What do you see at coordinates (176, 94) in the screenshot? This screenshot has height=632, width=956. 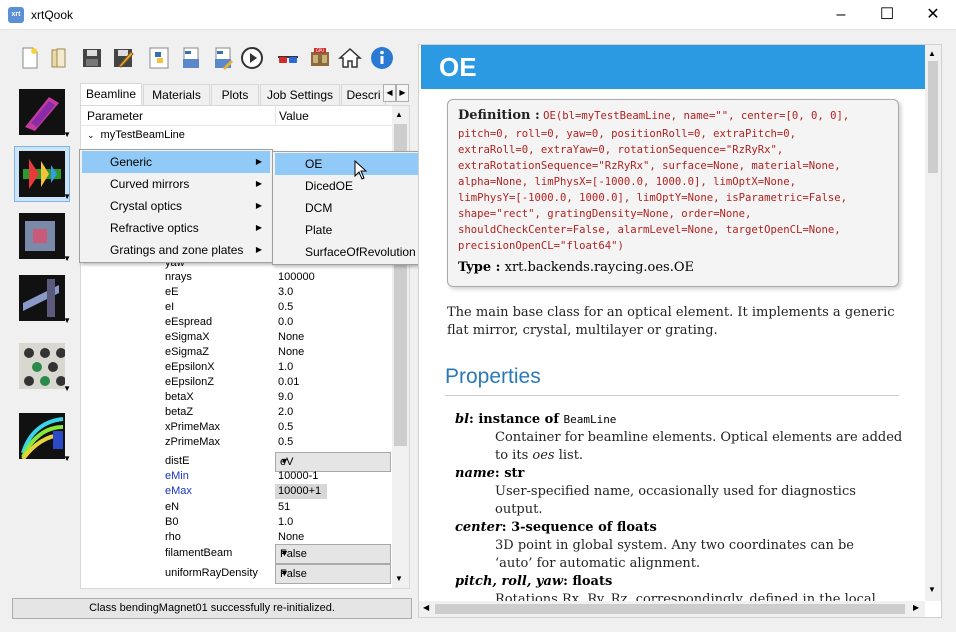 I see `tab-materials: Materials` at bounding box center [176, 94].